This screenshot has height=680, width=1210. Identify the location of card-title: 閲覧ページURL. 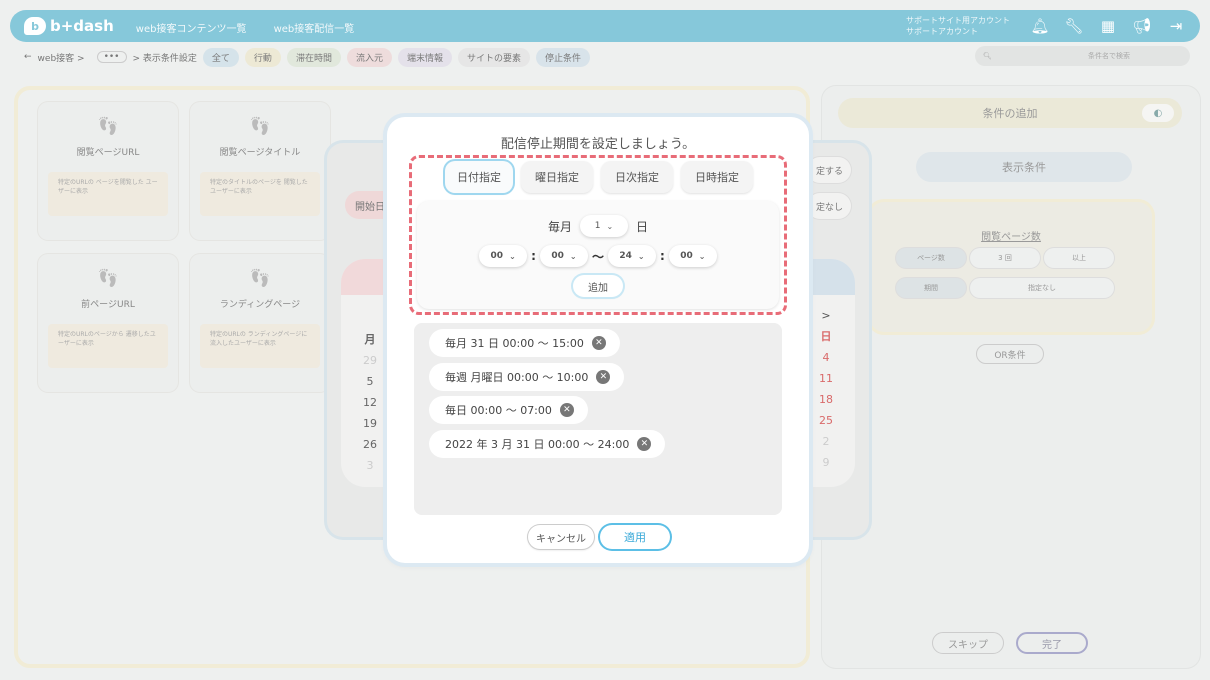
(108, 153).